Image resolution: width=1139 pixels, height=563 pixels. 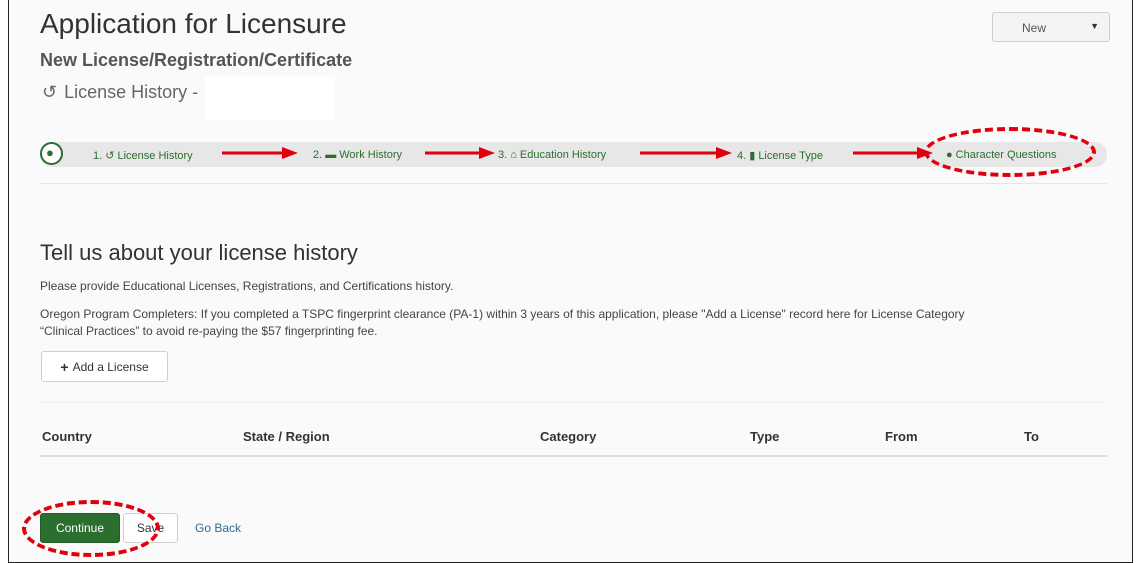 What do you see at coordinates (790, 156) in the screenshot?
I see `step-label: License Type` at bounding box center [790, 156].